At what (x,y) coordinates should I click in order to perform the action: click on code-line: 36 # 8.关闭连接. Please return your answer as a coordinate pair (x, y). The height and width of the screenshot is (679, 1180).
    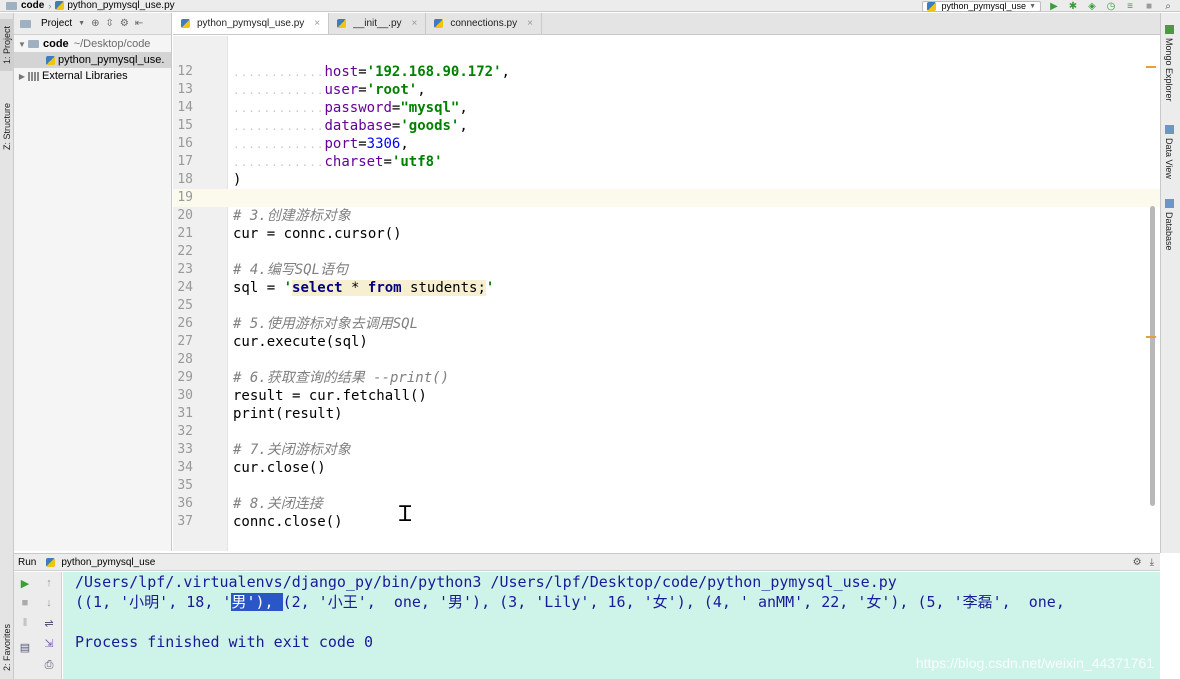
    Looking at the image, I should click on (250, 504).